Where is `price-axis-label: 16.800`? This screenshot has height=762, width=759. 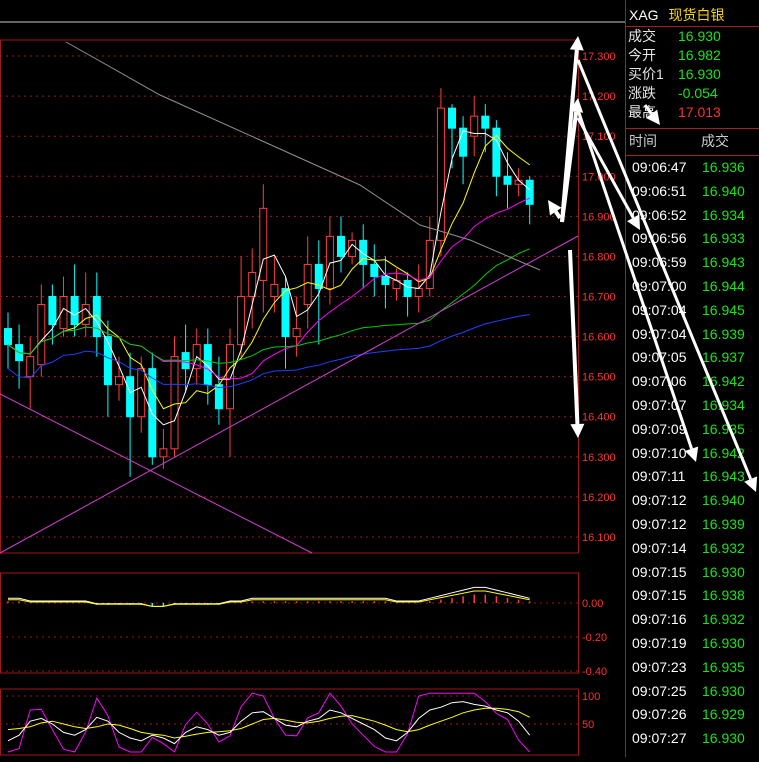
price-axis-label: 16.800 is located at coordinates (599, 257).